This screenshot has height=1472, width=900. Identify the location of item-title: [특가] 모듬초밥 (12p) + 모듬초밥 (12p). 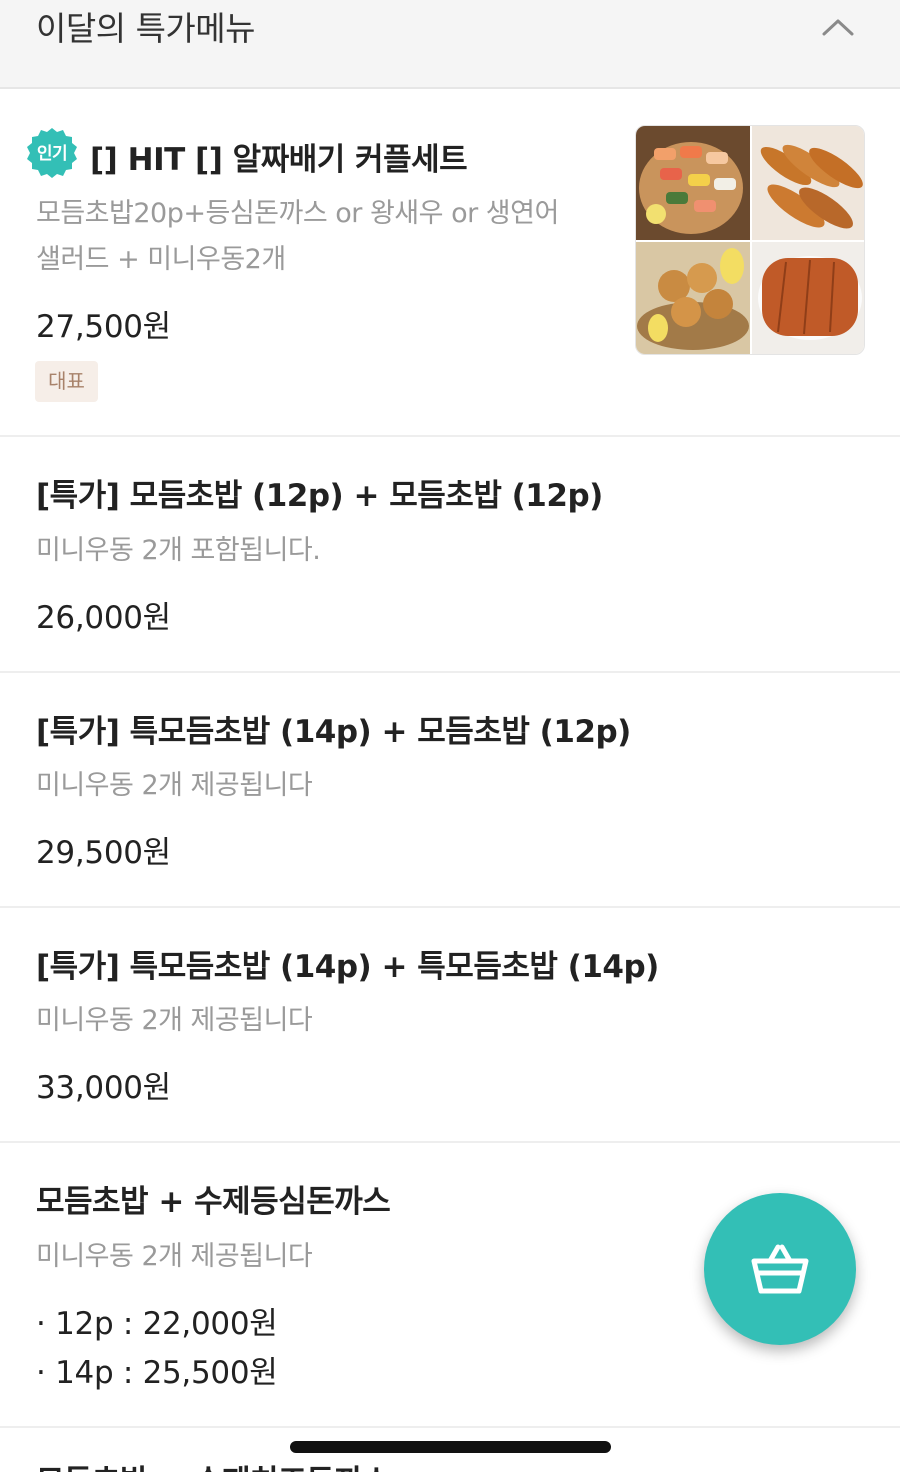
(319, 496).